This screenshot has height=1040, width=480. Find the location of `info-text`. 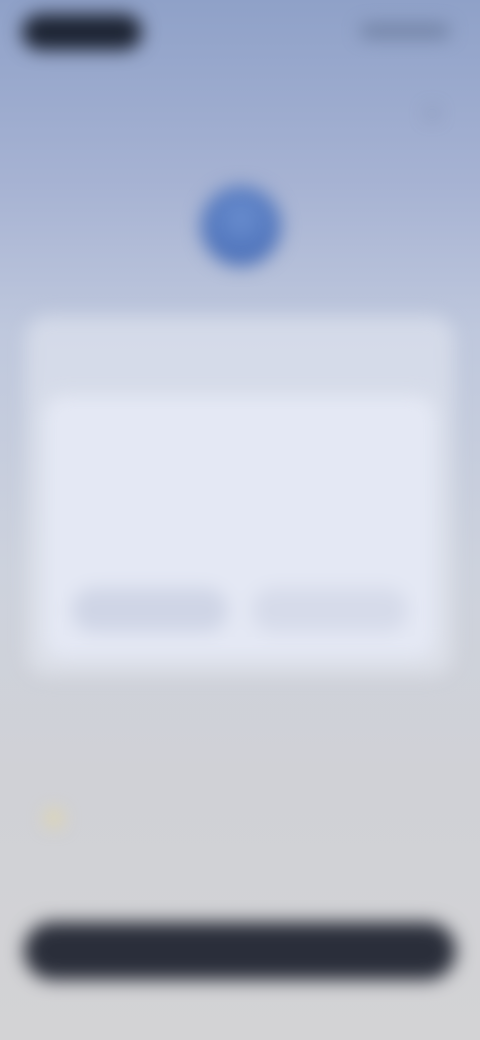

info-text is located at coordinates (262, 855).